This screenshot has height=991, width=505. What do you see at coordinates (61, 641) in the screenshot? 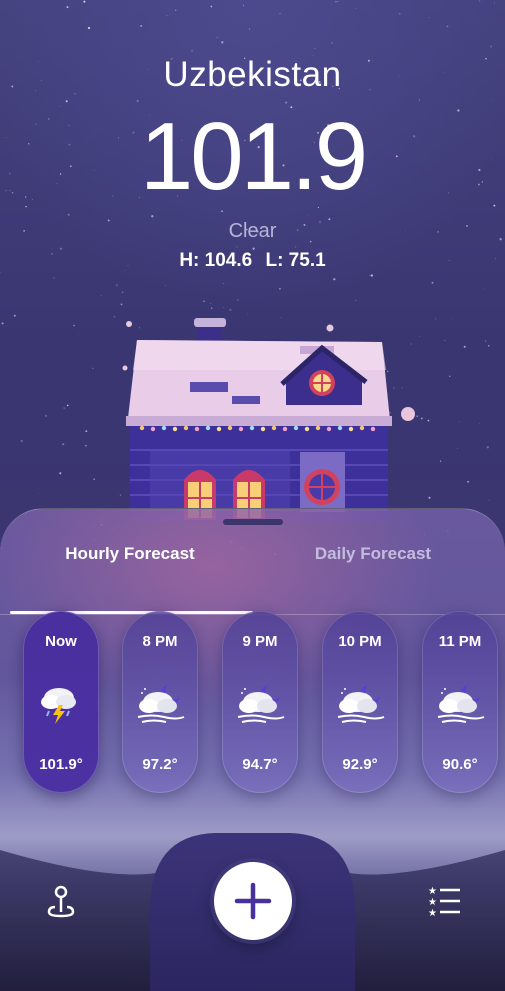
I see `hourly-time: Now` at bounding box center [61, 641].